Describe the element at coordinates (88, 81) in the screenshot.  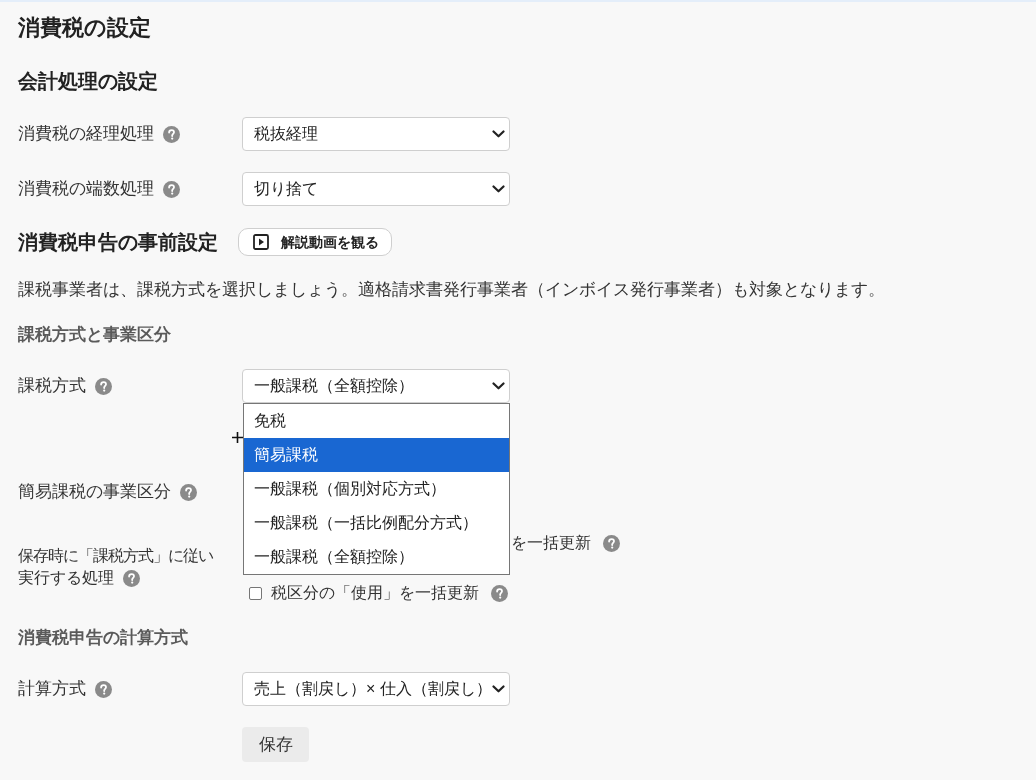
I see `section-heading: 会計処理の設定` at that location.